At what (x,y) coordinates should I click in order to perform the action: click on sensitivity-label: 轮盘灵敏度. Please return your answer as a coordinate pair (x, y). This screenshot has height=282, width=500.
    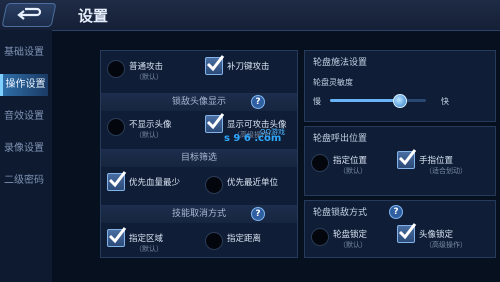
    Looking at the image, I should click on (333, 82).